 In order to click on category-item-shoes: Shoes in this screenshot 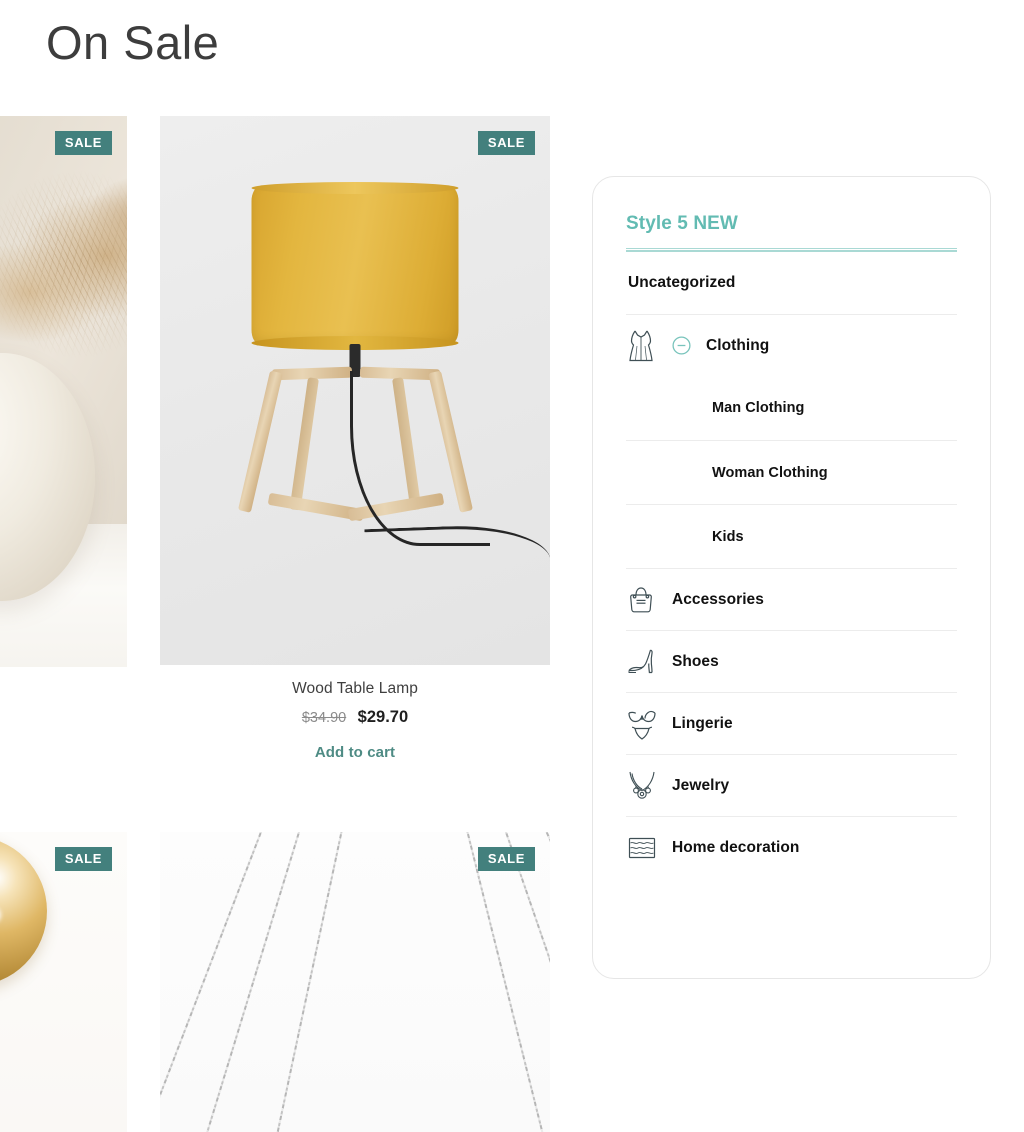, I will do `click(791, 661)`.